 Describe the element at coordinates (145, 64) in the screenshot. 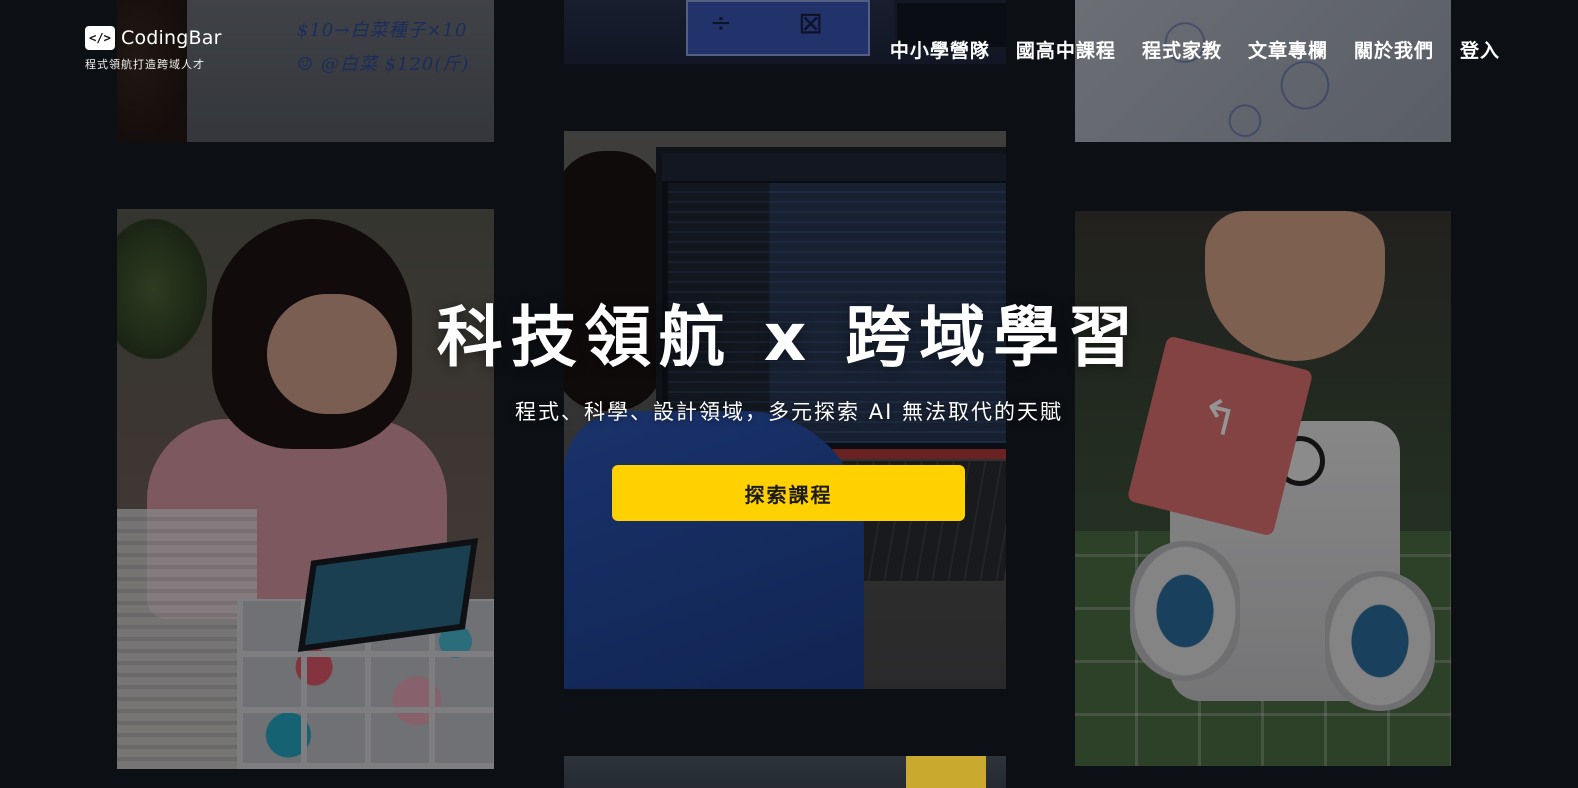

I see `brand-tagline: 程式領航打造跨域人才` at that location.